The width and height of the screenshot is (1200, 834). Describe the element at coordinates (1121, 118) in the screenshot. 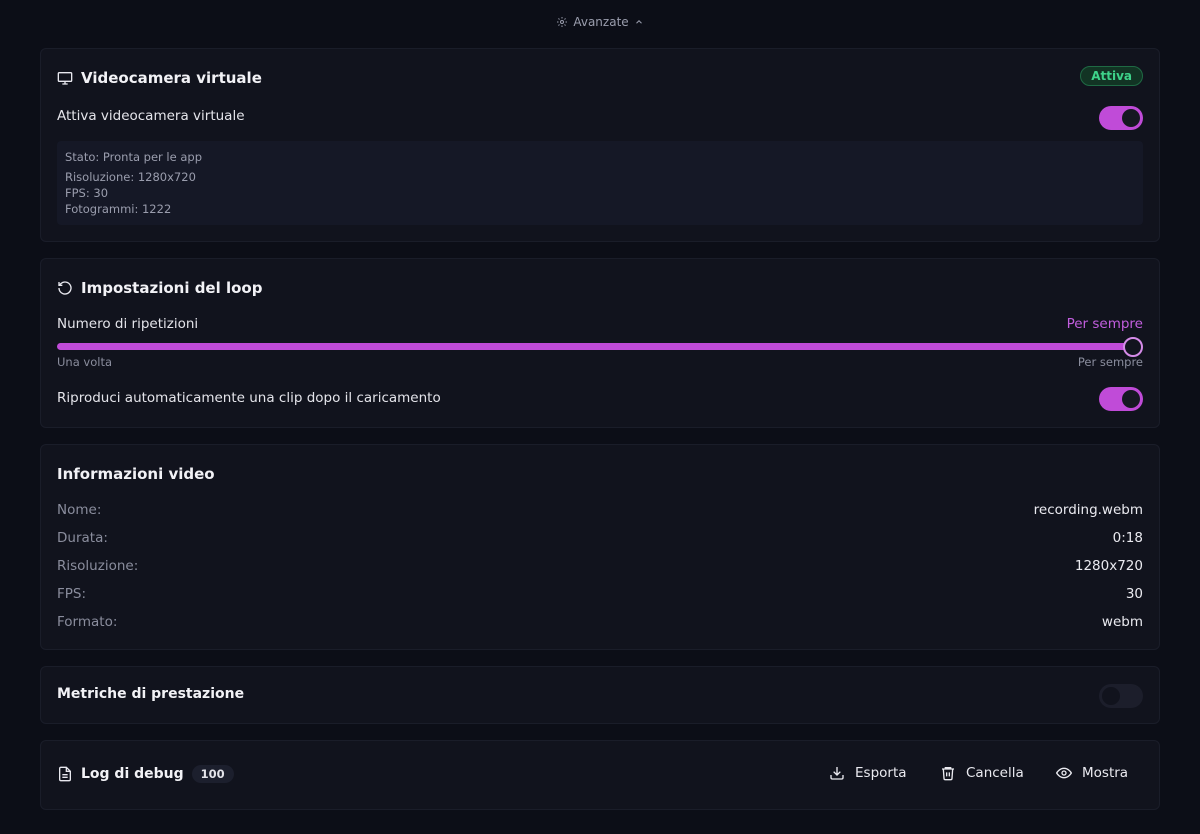

I see `virtual-camera-toggle` at that location.